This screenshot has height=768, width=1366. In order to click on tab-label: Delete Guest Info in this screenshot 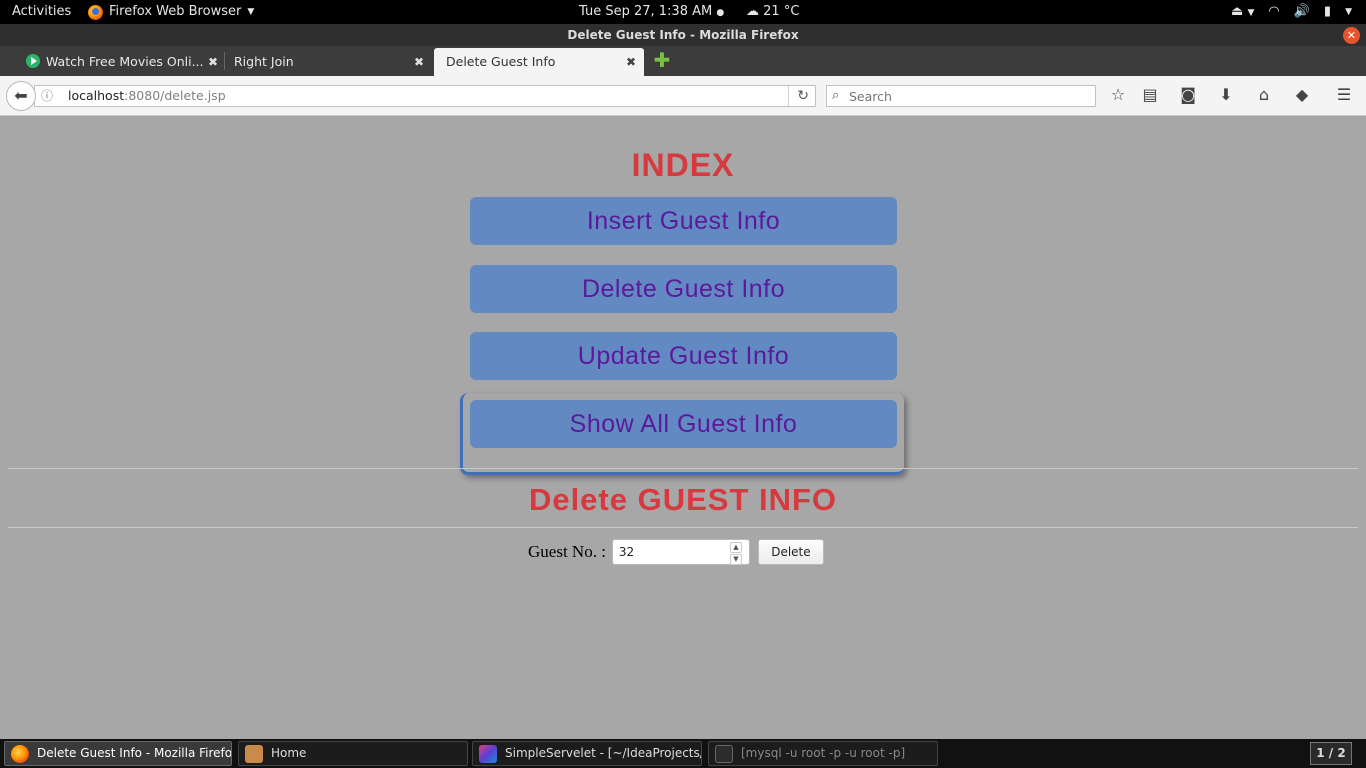, I will do `click(501, 61)`.